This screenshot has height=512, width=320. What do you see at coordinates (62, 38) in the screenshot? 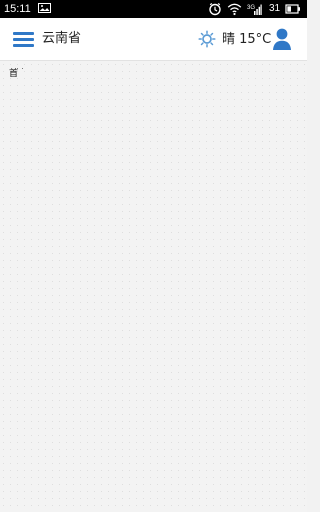
I see `location-title: 云南省` at bounding box center [62, 38].